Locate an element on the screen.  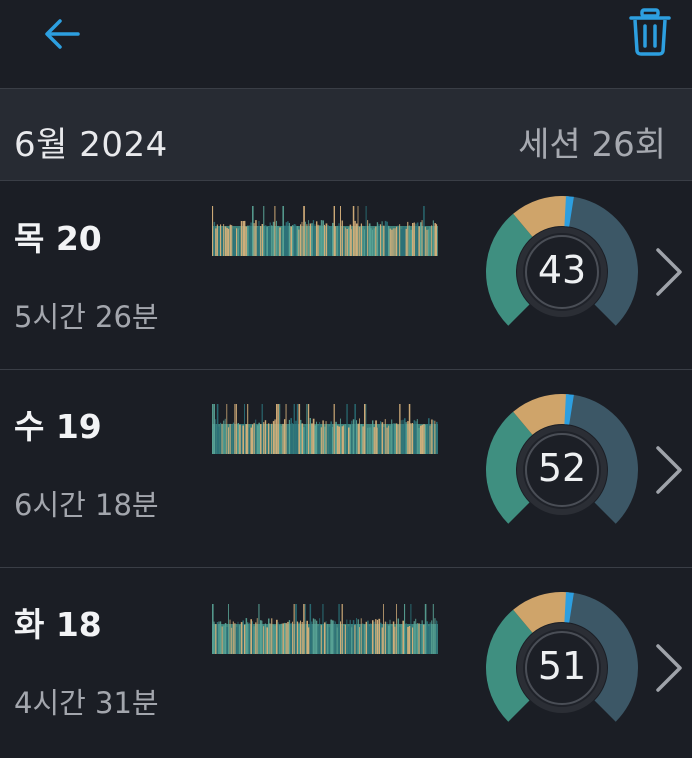
trash-icon is located at coordinates (650, 32).